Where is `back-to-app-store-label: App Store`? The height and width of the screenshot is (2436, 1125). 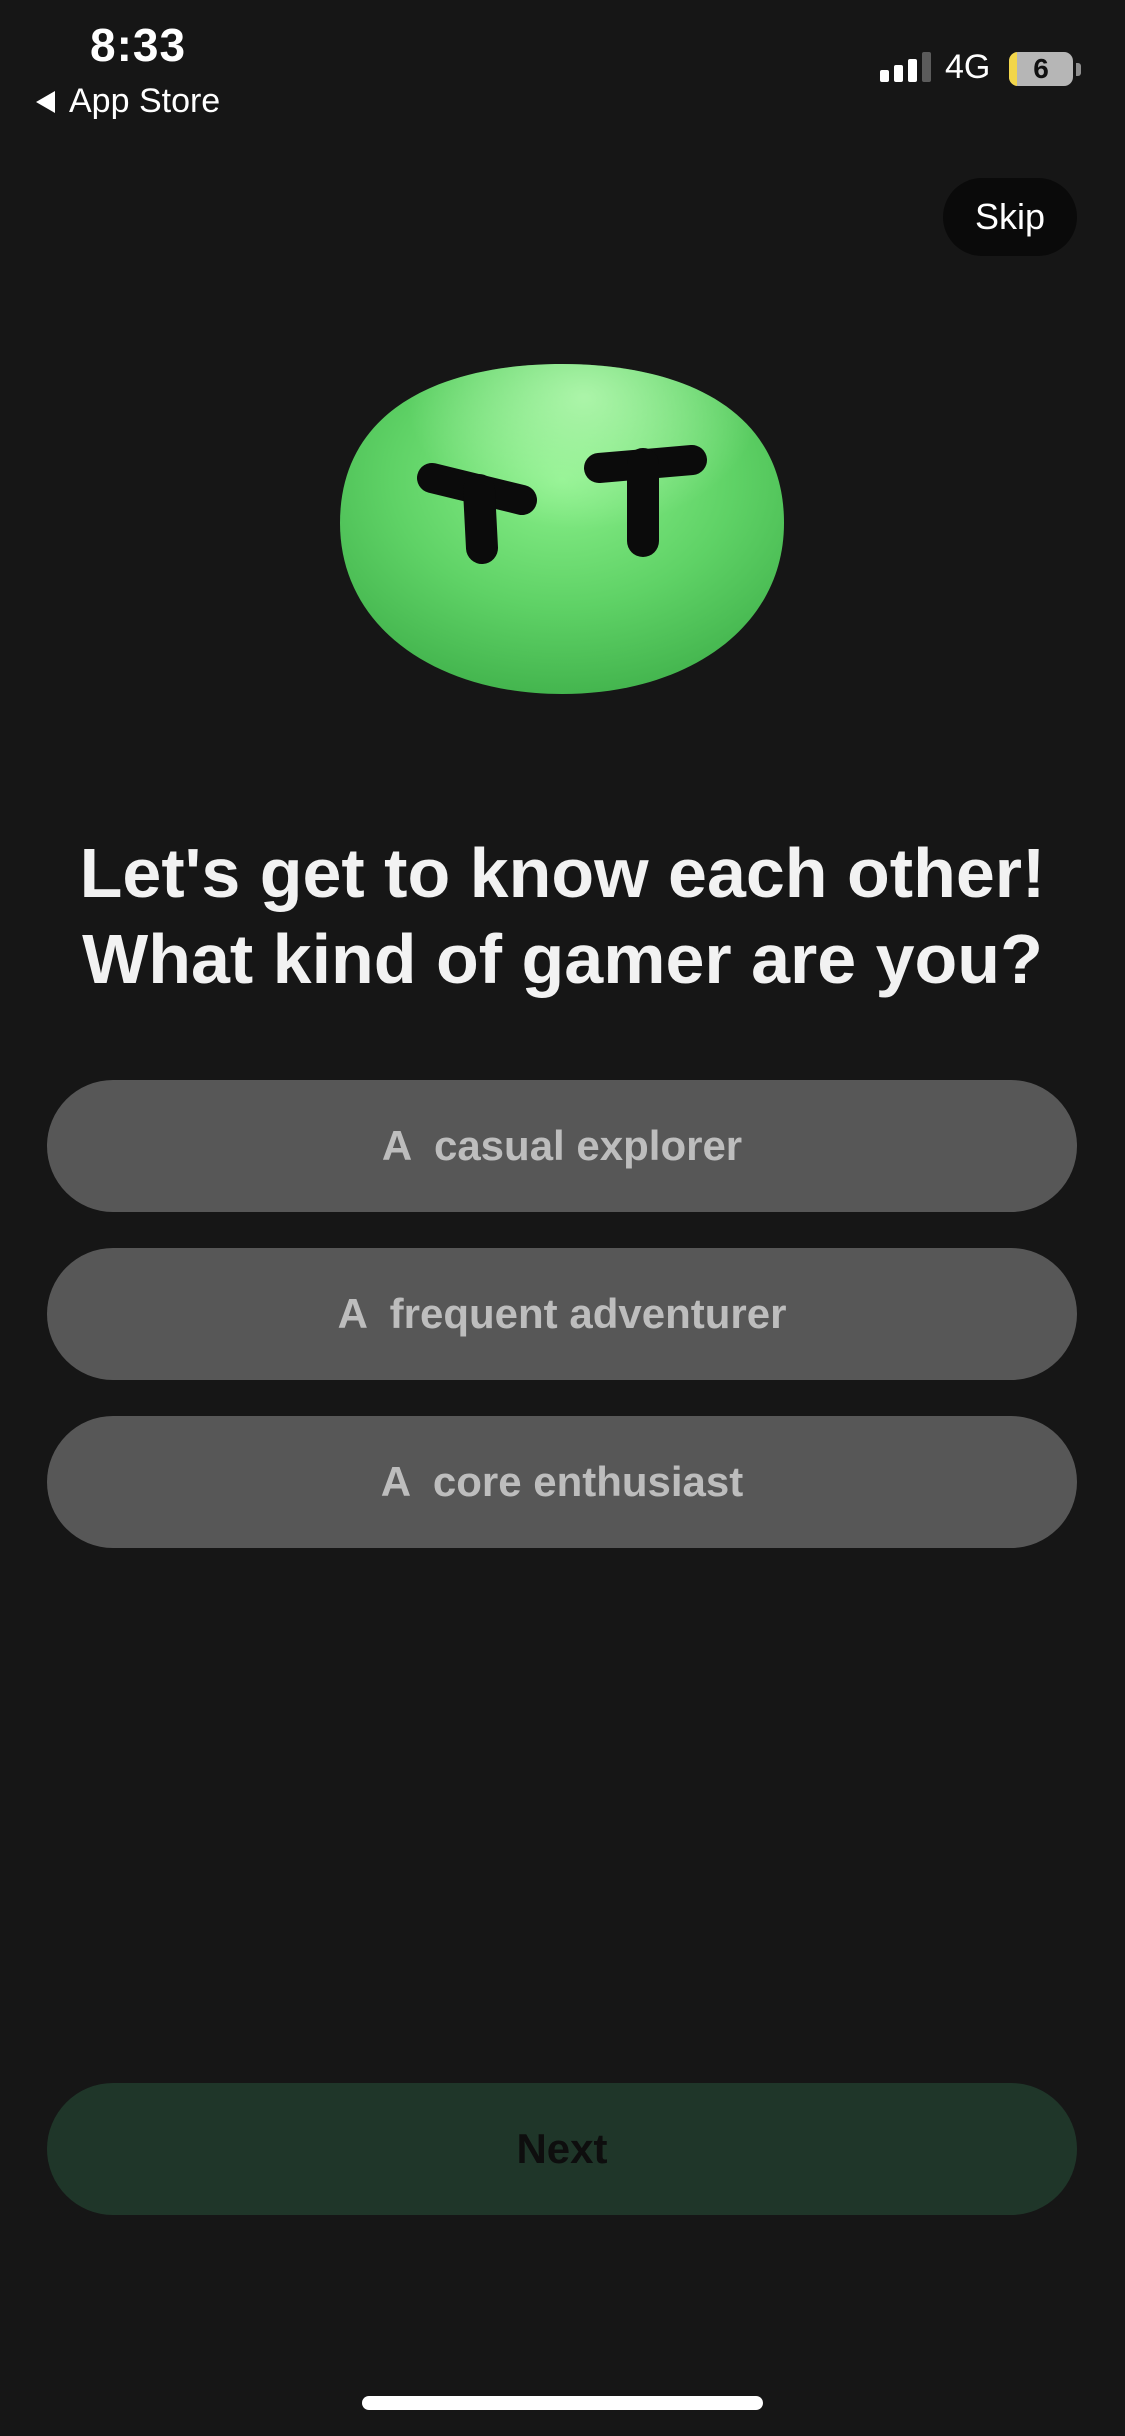
back-to-app-store-label: App Store is located at coordinates (145, 101).